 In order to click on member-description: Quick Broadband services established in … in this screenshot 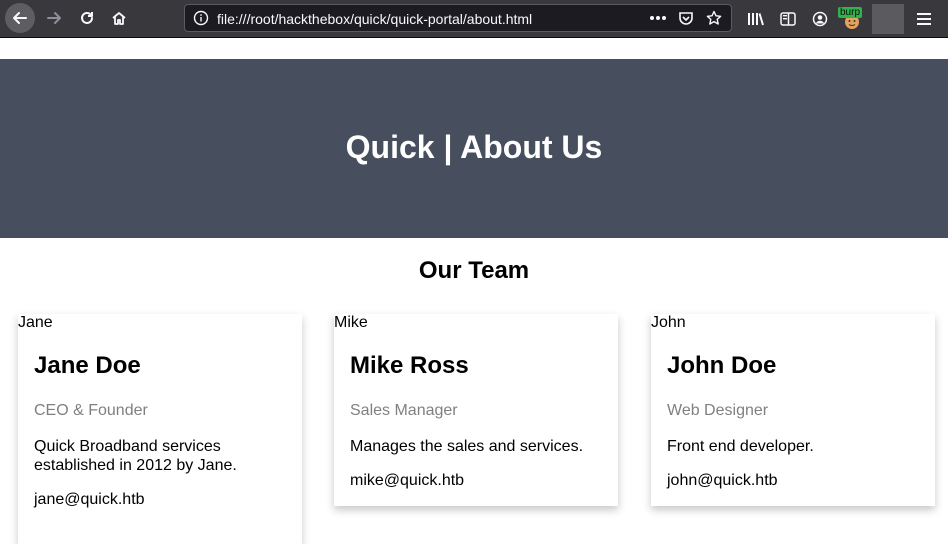, I will do `click(135, 456)`.